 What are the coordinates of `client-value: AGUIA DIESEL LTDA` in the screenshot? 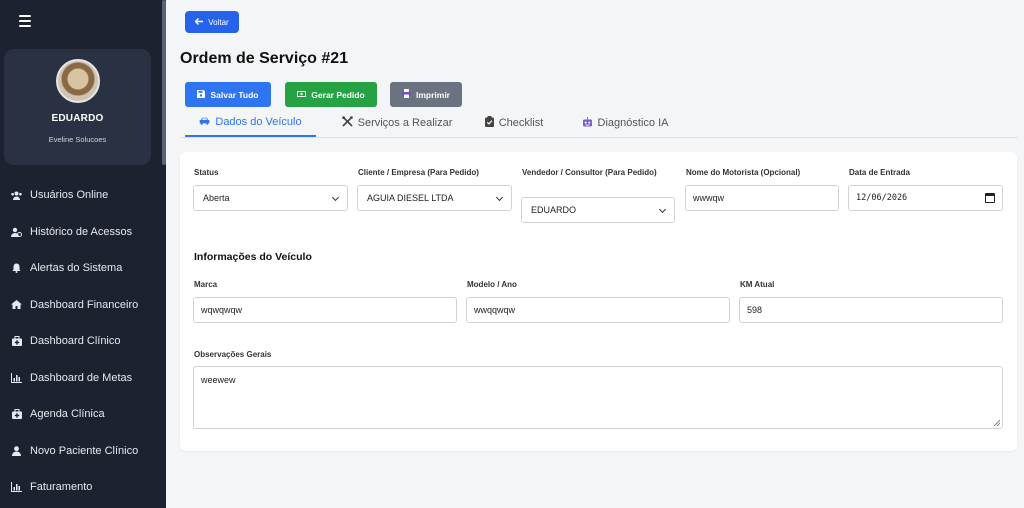 It's located at (410, 198).